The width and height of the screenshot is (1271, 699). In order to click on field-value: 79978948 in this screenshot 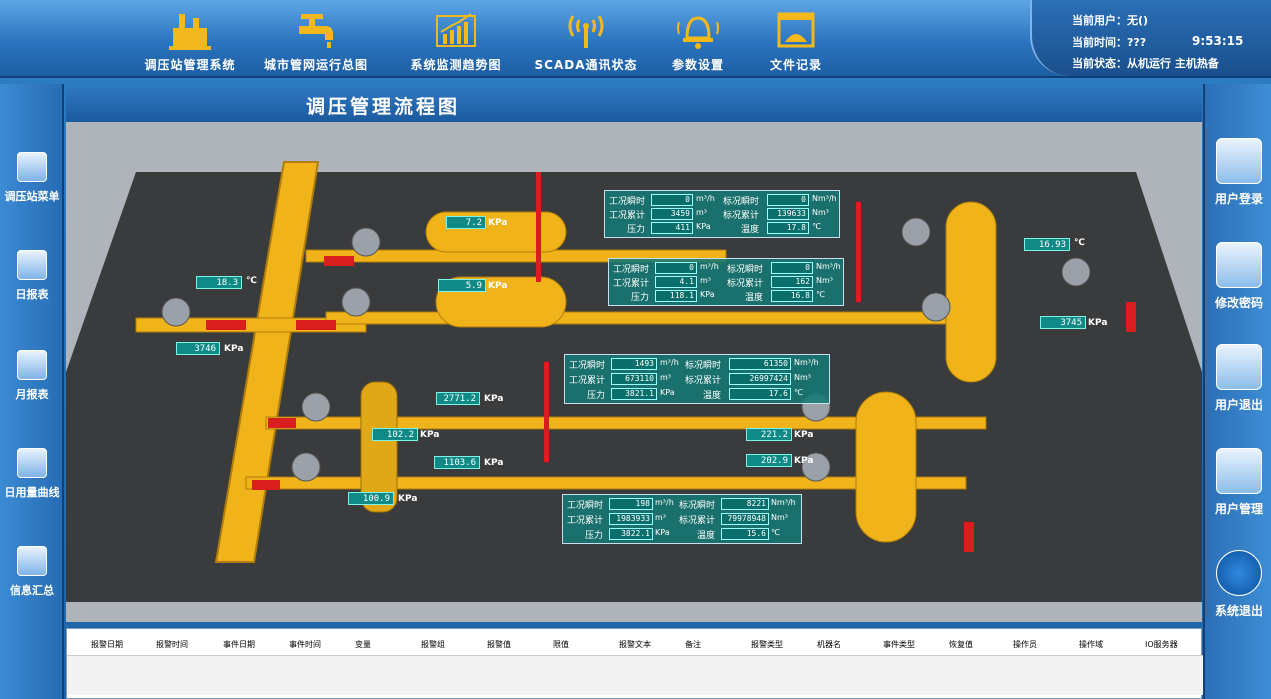, I will do `click(745, 519)`.